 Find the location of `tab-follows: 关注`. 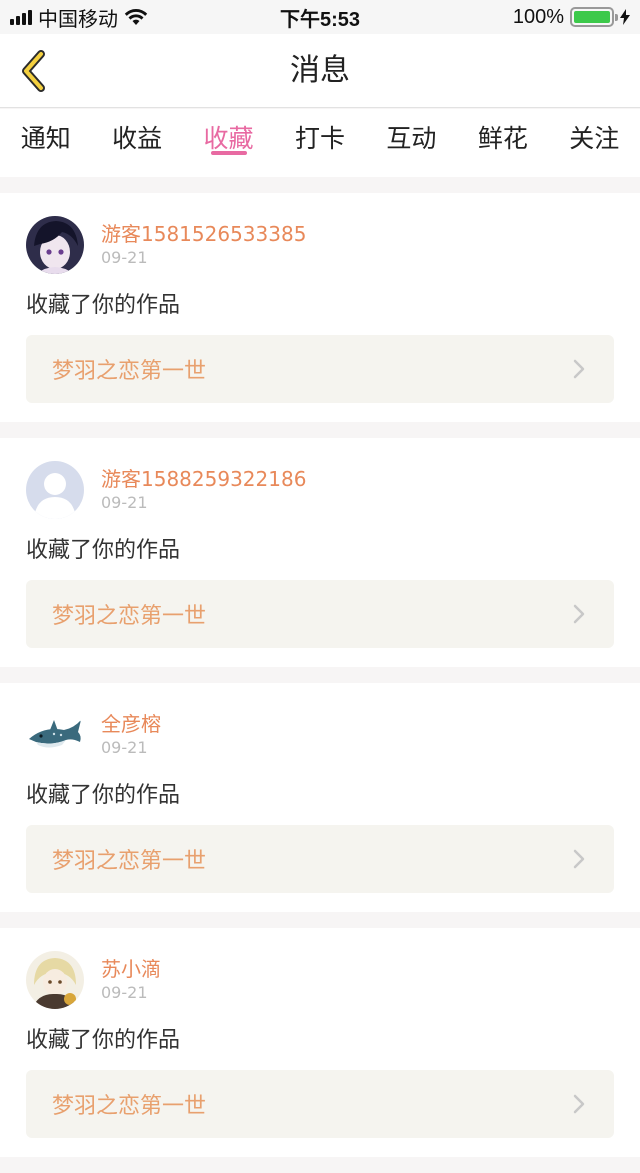

tab-follows: 关注 is located at coordinates (594, 143).